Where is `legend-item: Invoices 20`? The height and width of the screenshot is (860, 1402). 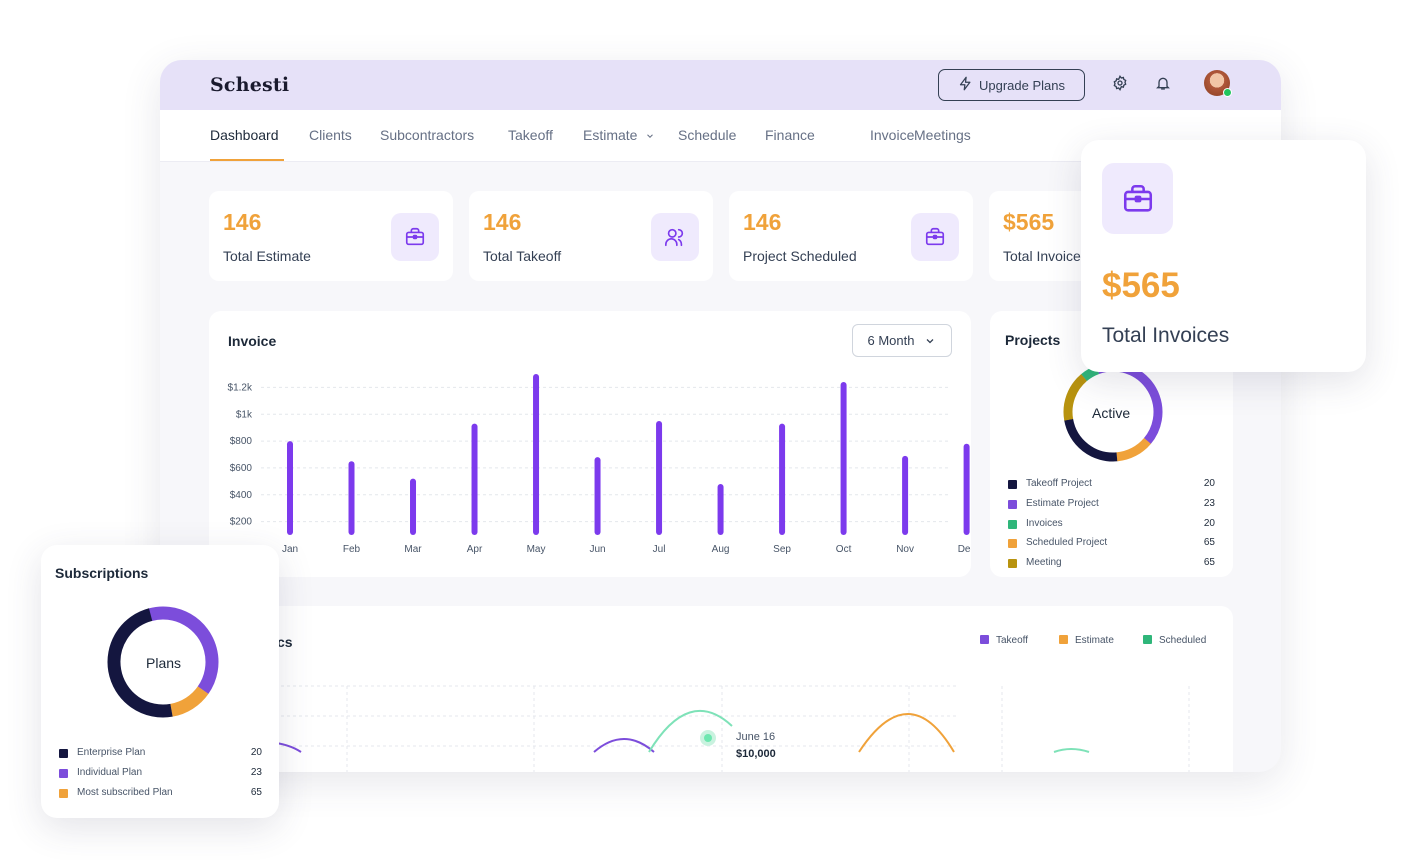 legend-item: Invoices 20 is located at coordinates (1111, 525).